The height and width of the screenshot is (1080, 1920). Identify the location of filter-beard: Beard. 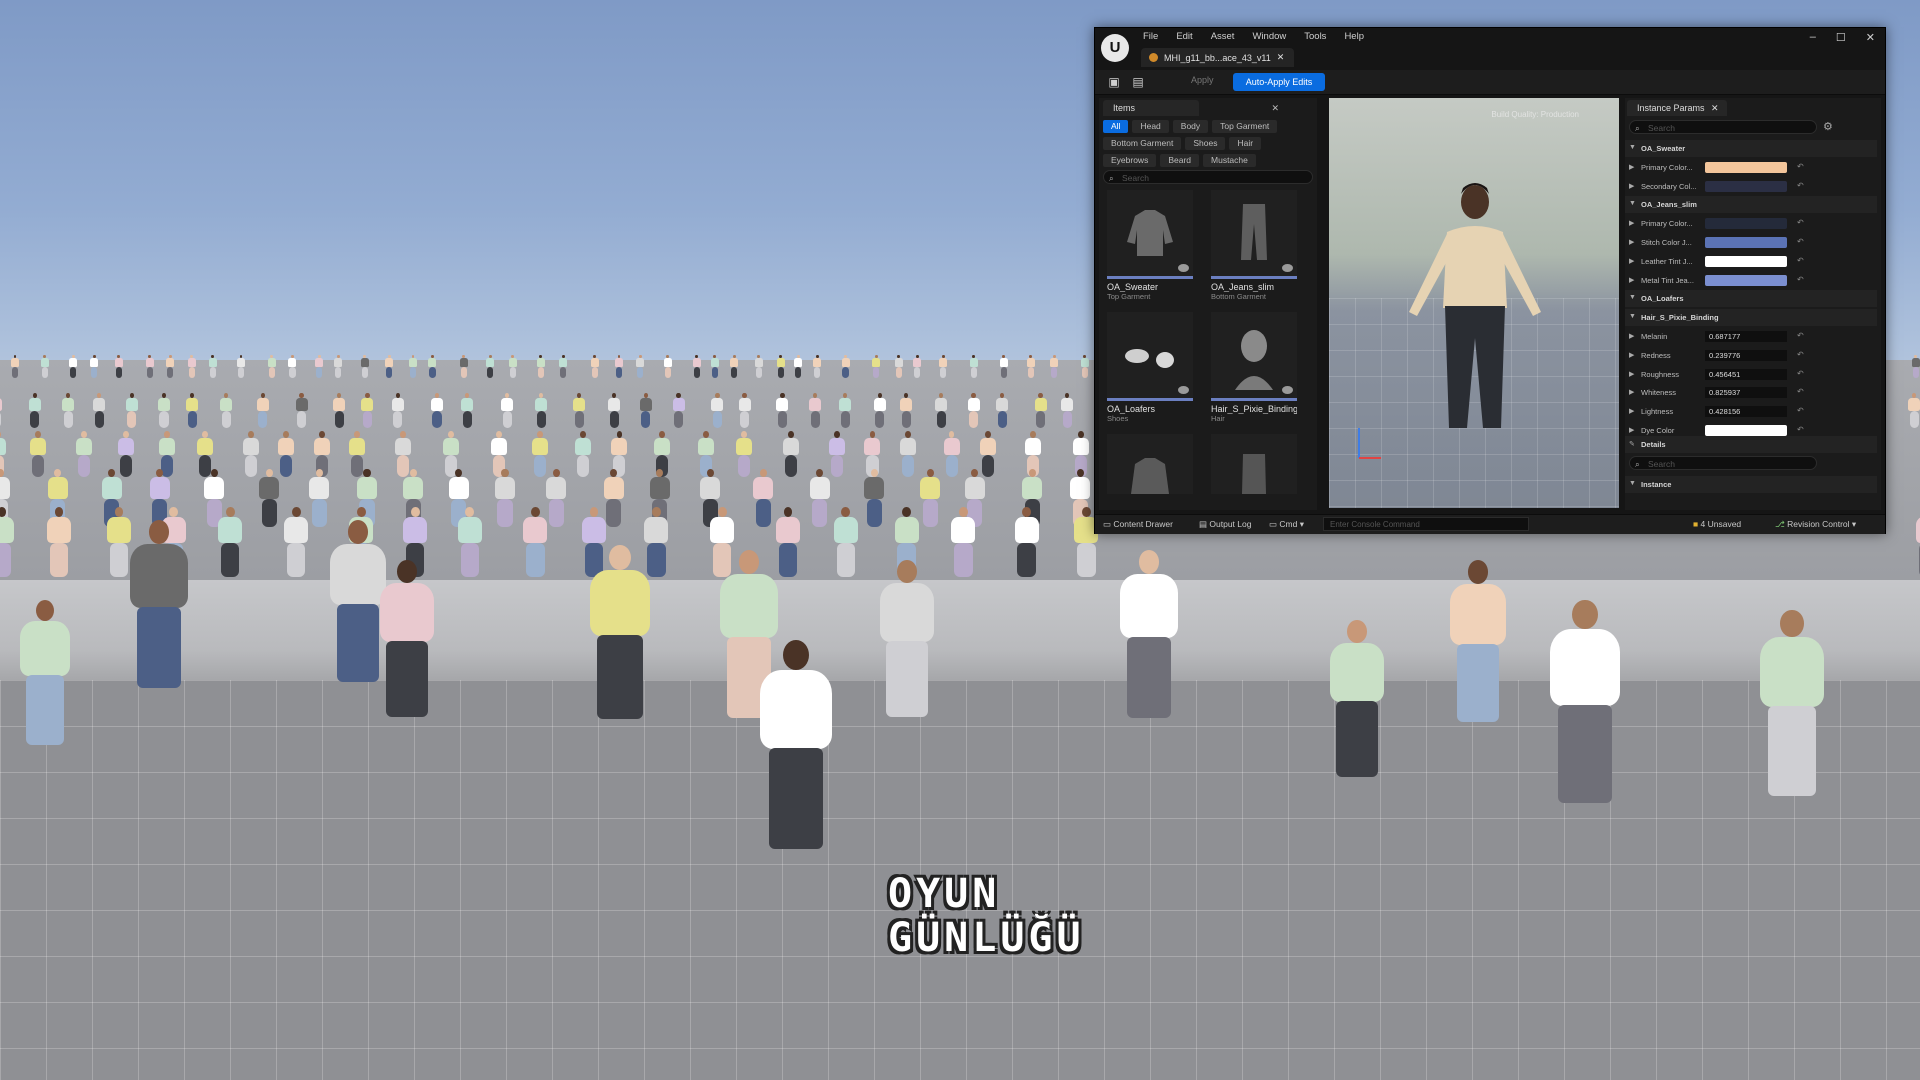
(1180, 160).